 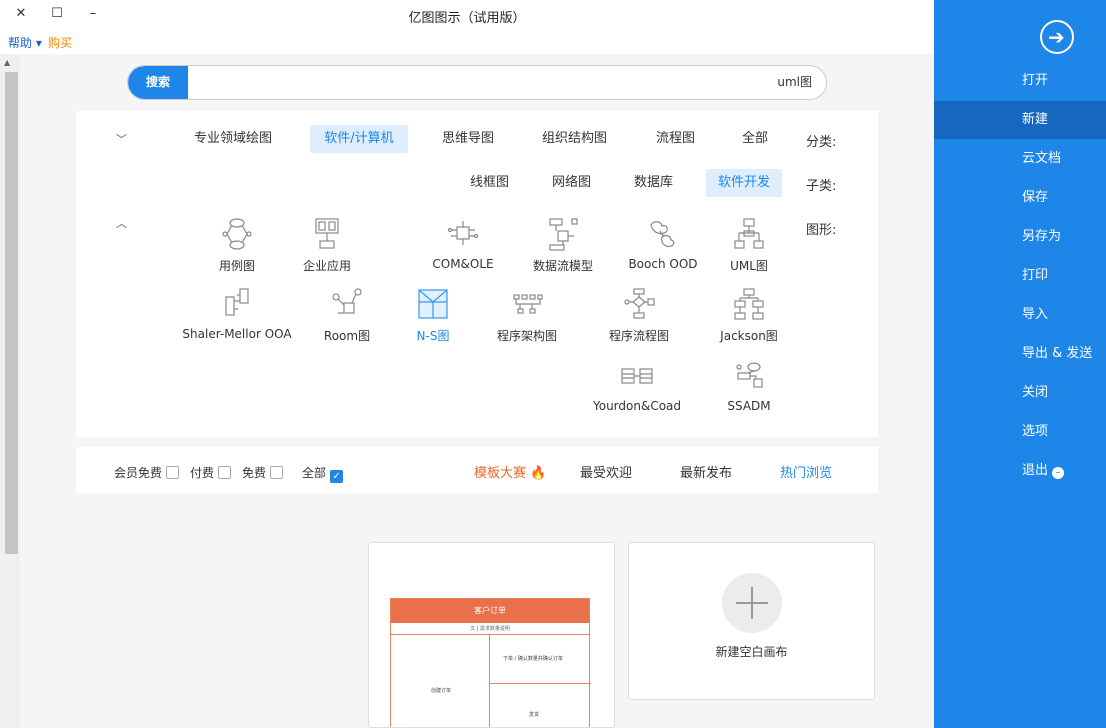 I want to click on flame-icon: 🔥, so click(x=538, y=473).